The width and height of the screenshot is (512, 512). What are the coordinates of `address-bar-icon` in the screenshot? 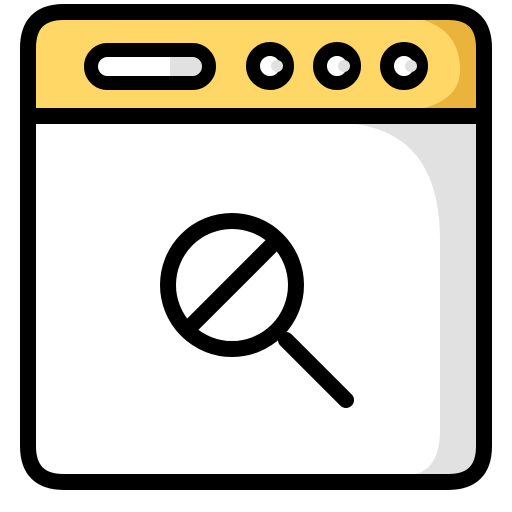 It's located at (150, 66).